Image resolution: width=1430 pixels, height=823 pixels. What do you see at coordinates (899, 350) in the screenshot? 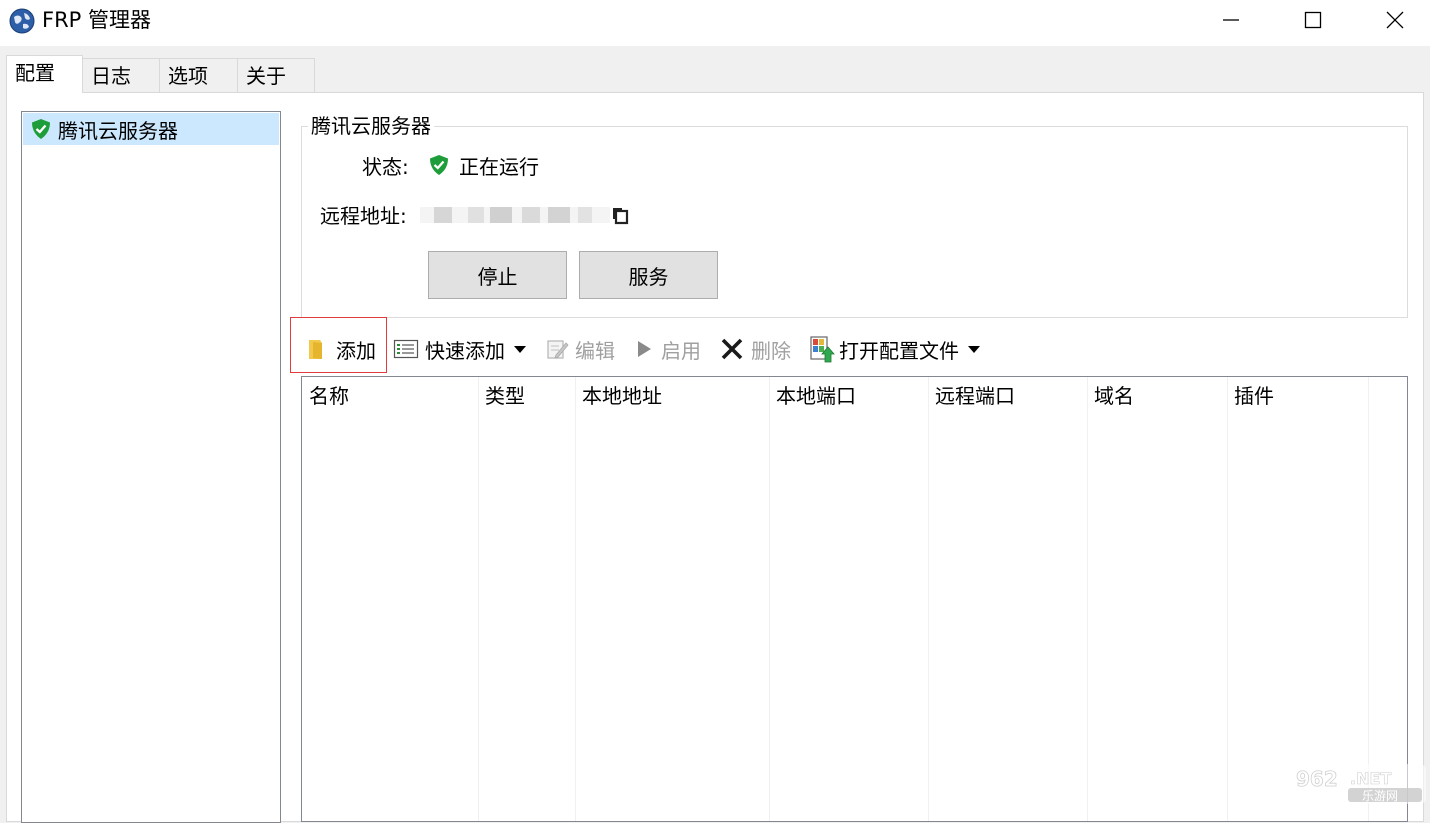
I see `open-config-file-label: 打开配置文件` at bounding box center [899, 350].